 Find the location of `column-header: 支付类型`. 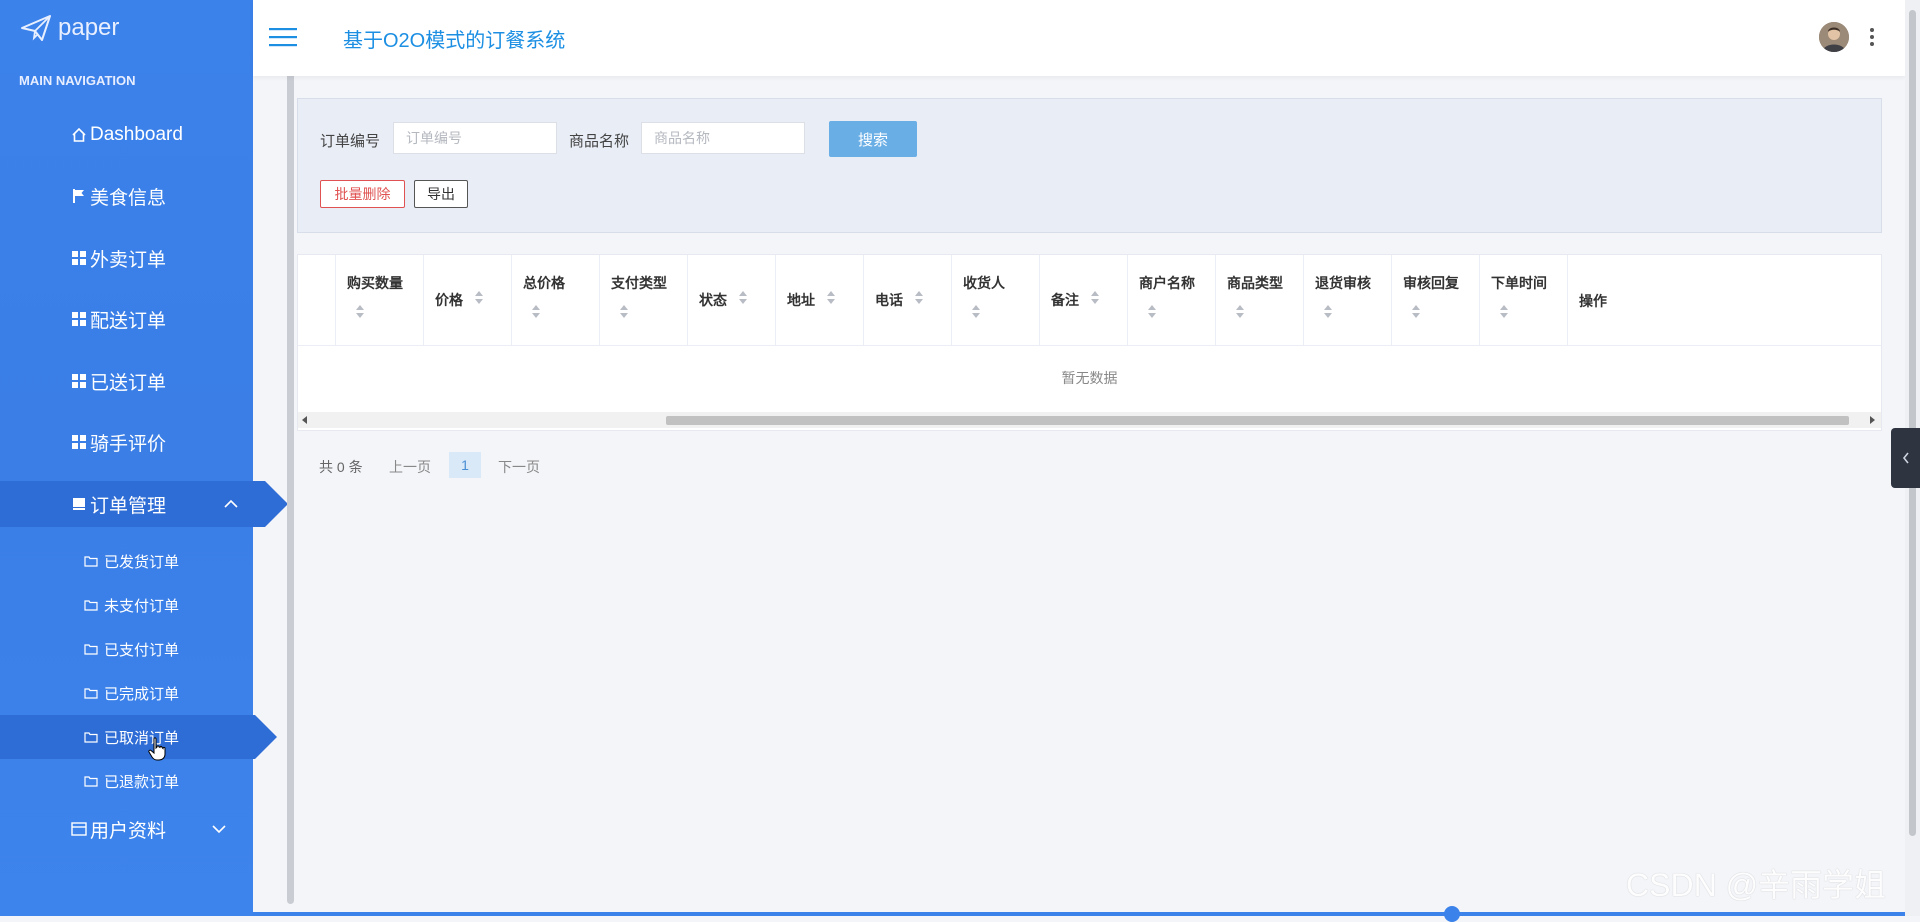

column-header: 支付类型 is located at coordinates (644, 300).